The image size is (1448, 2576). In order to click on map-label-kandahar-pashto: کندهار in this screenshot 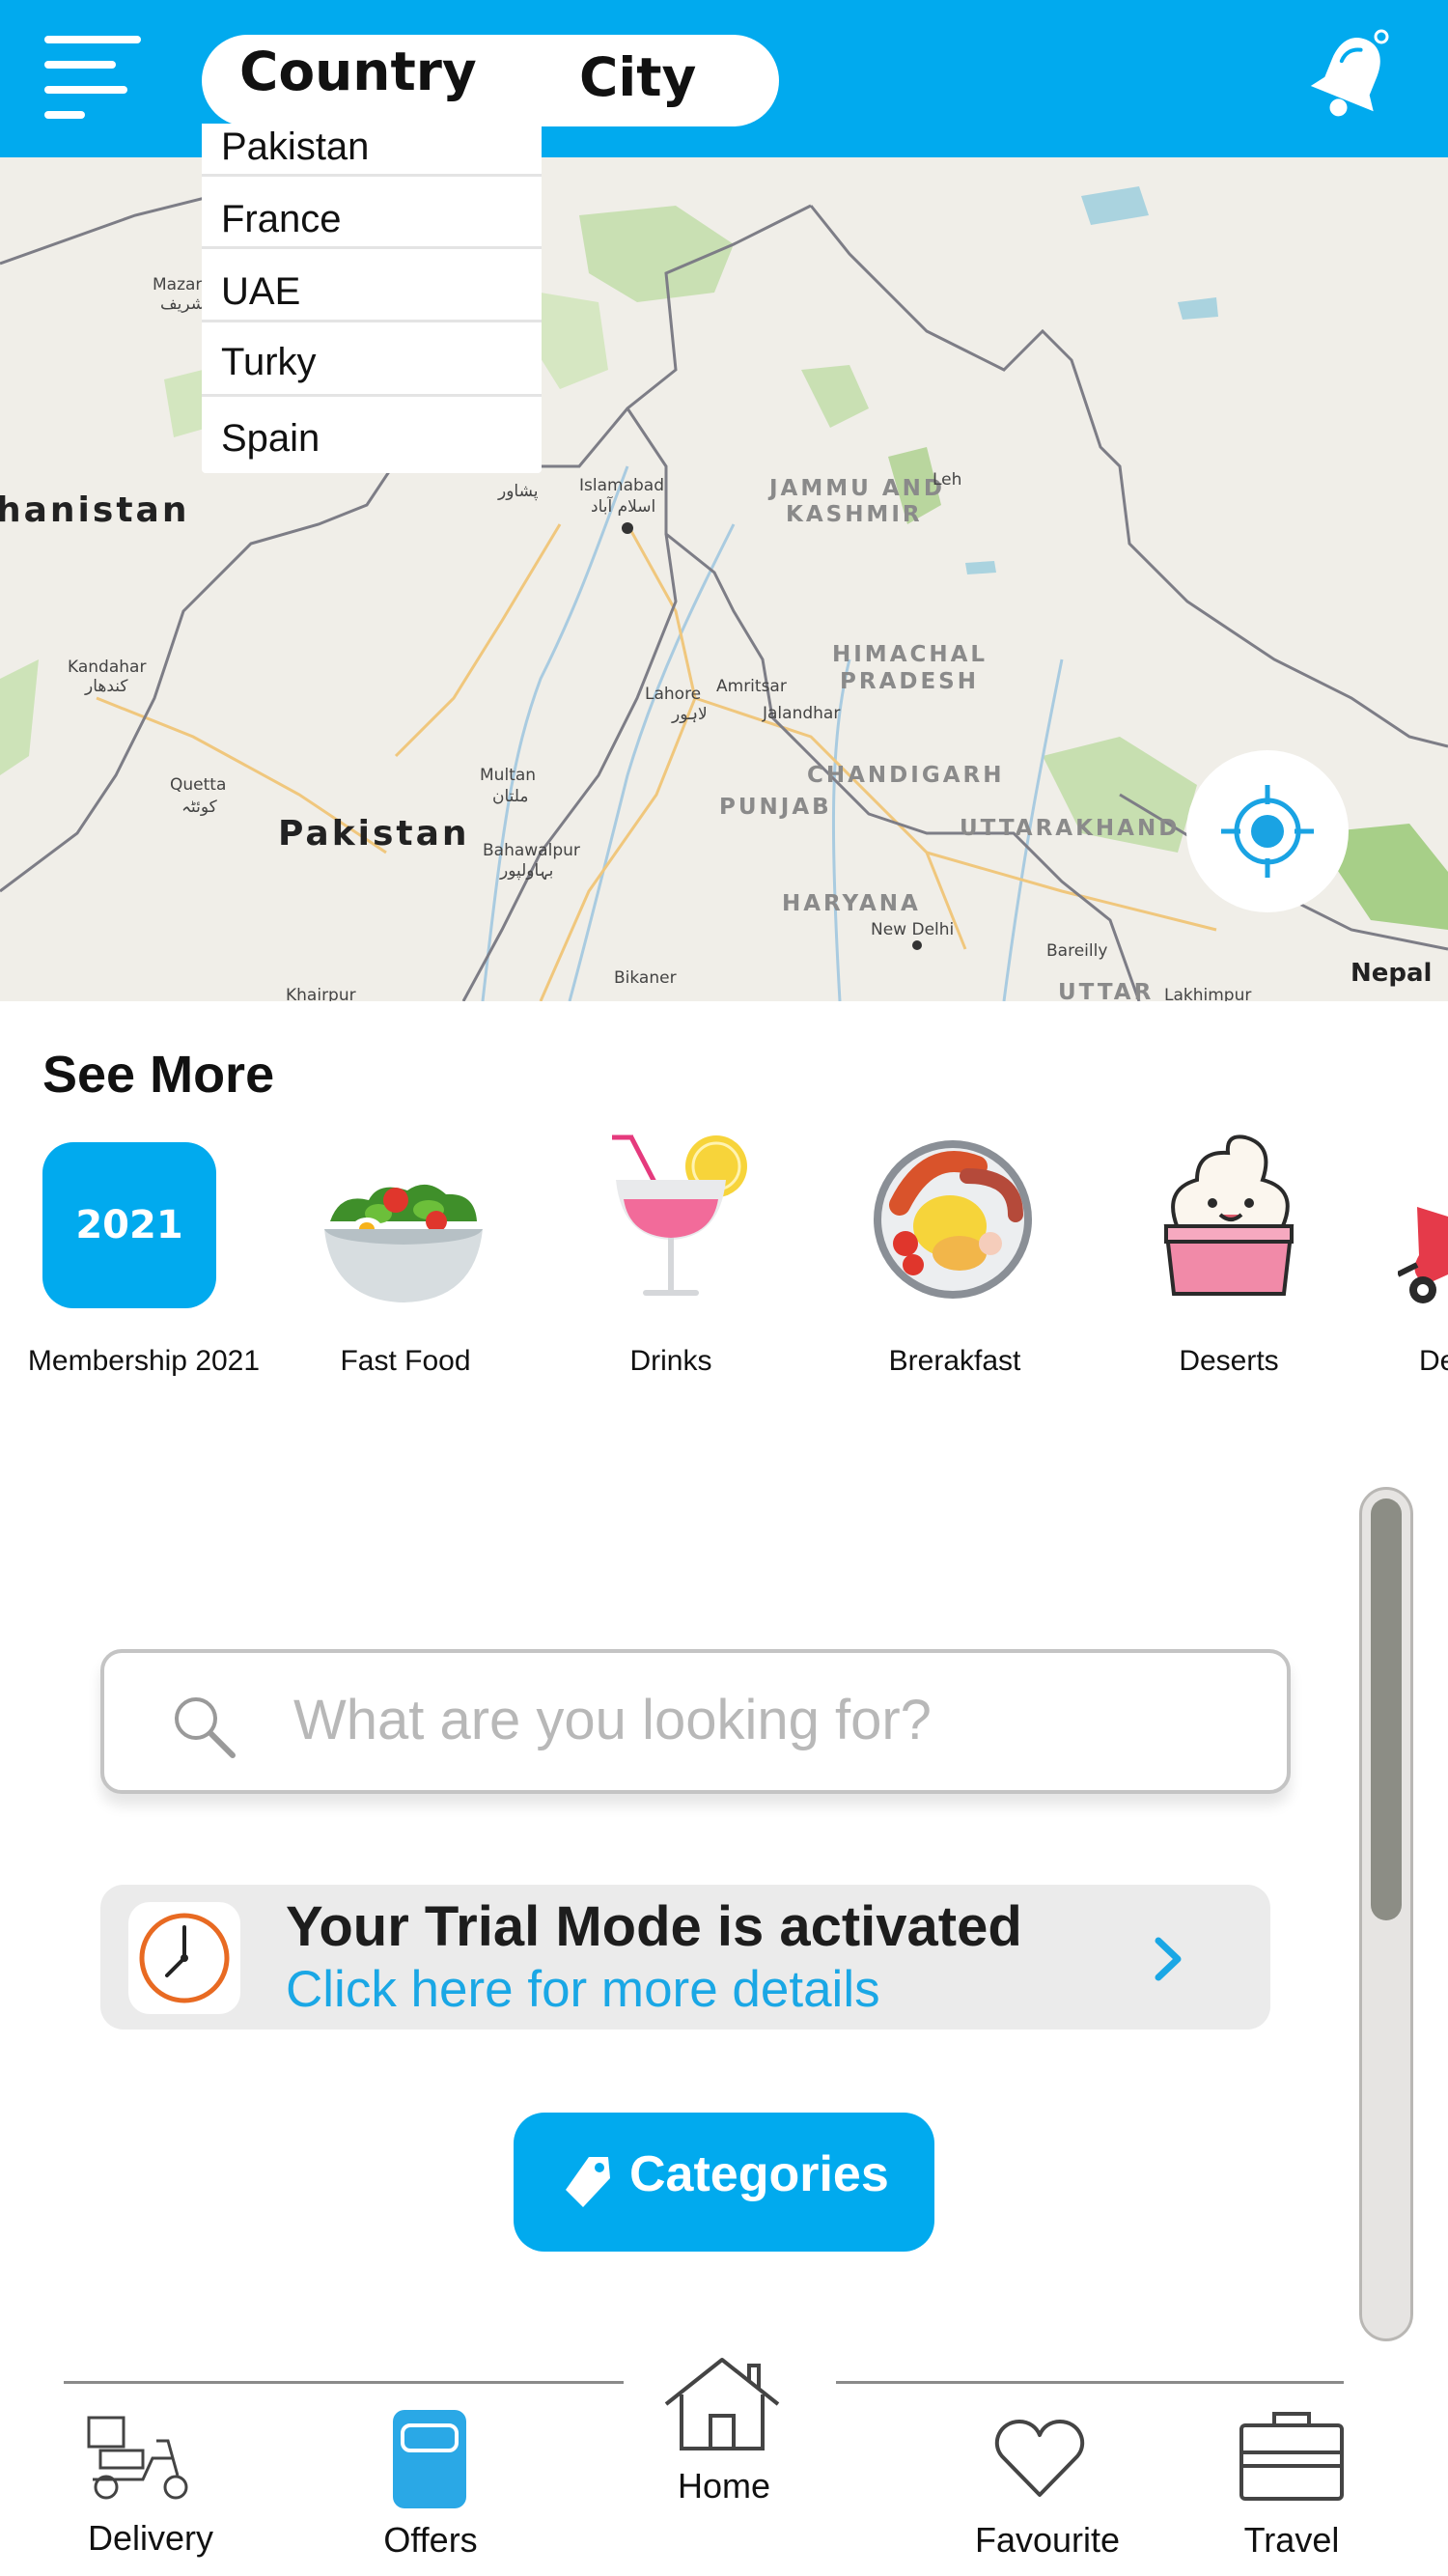, I will do `click(107, 687)`.